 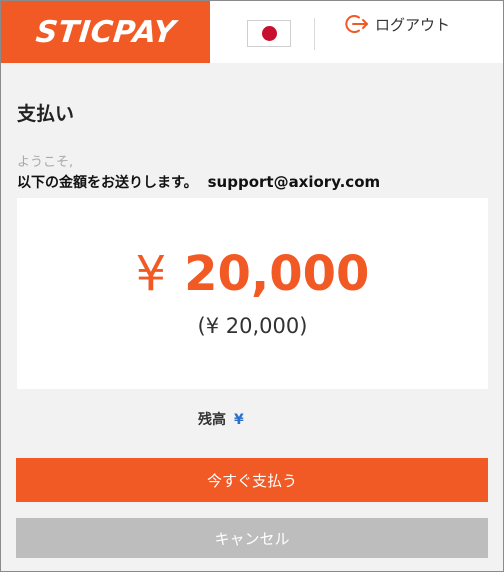 I want to click on japan-flag-icon, so click(x=269, y=33).